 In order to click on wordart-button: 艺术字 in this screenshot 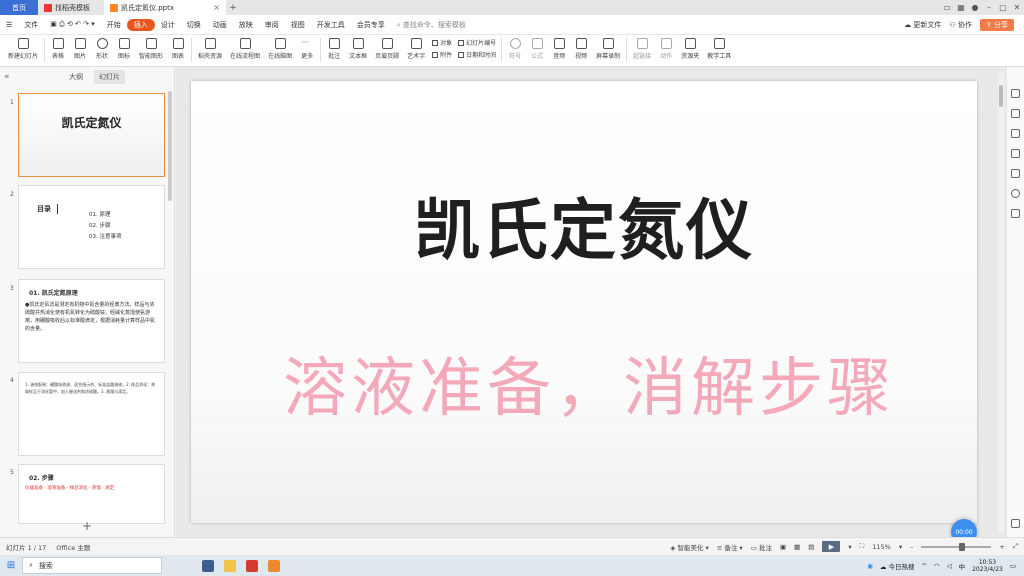, I will do `click(416, 49)`.